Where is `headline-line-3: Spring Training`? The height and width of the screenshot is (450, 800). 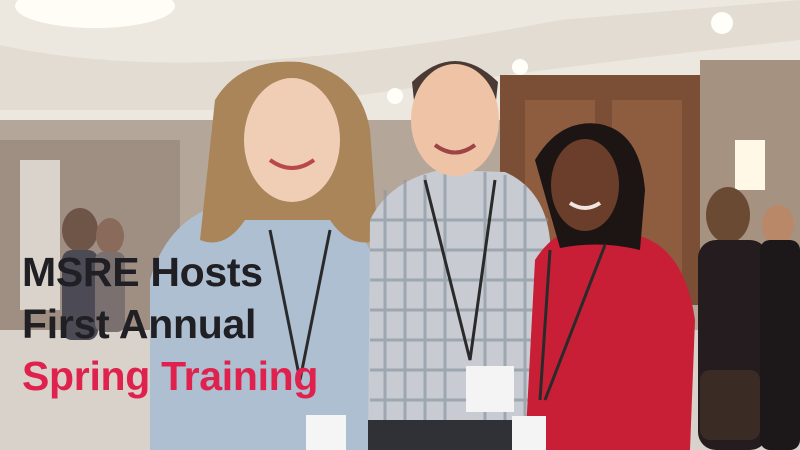 headline-line-3: Spring Training is located at coordinates (170, 376).